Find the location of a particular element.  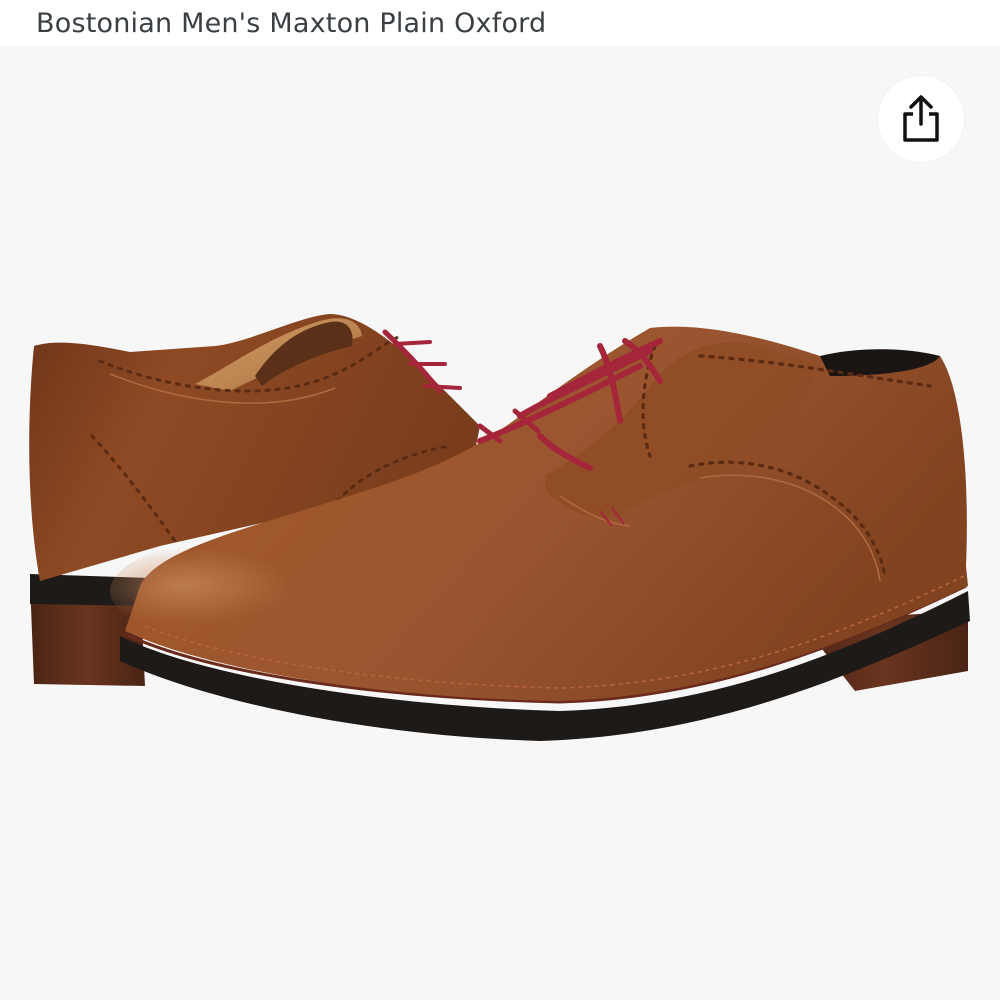

share-button is located at coordinates (921, 119).